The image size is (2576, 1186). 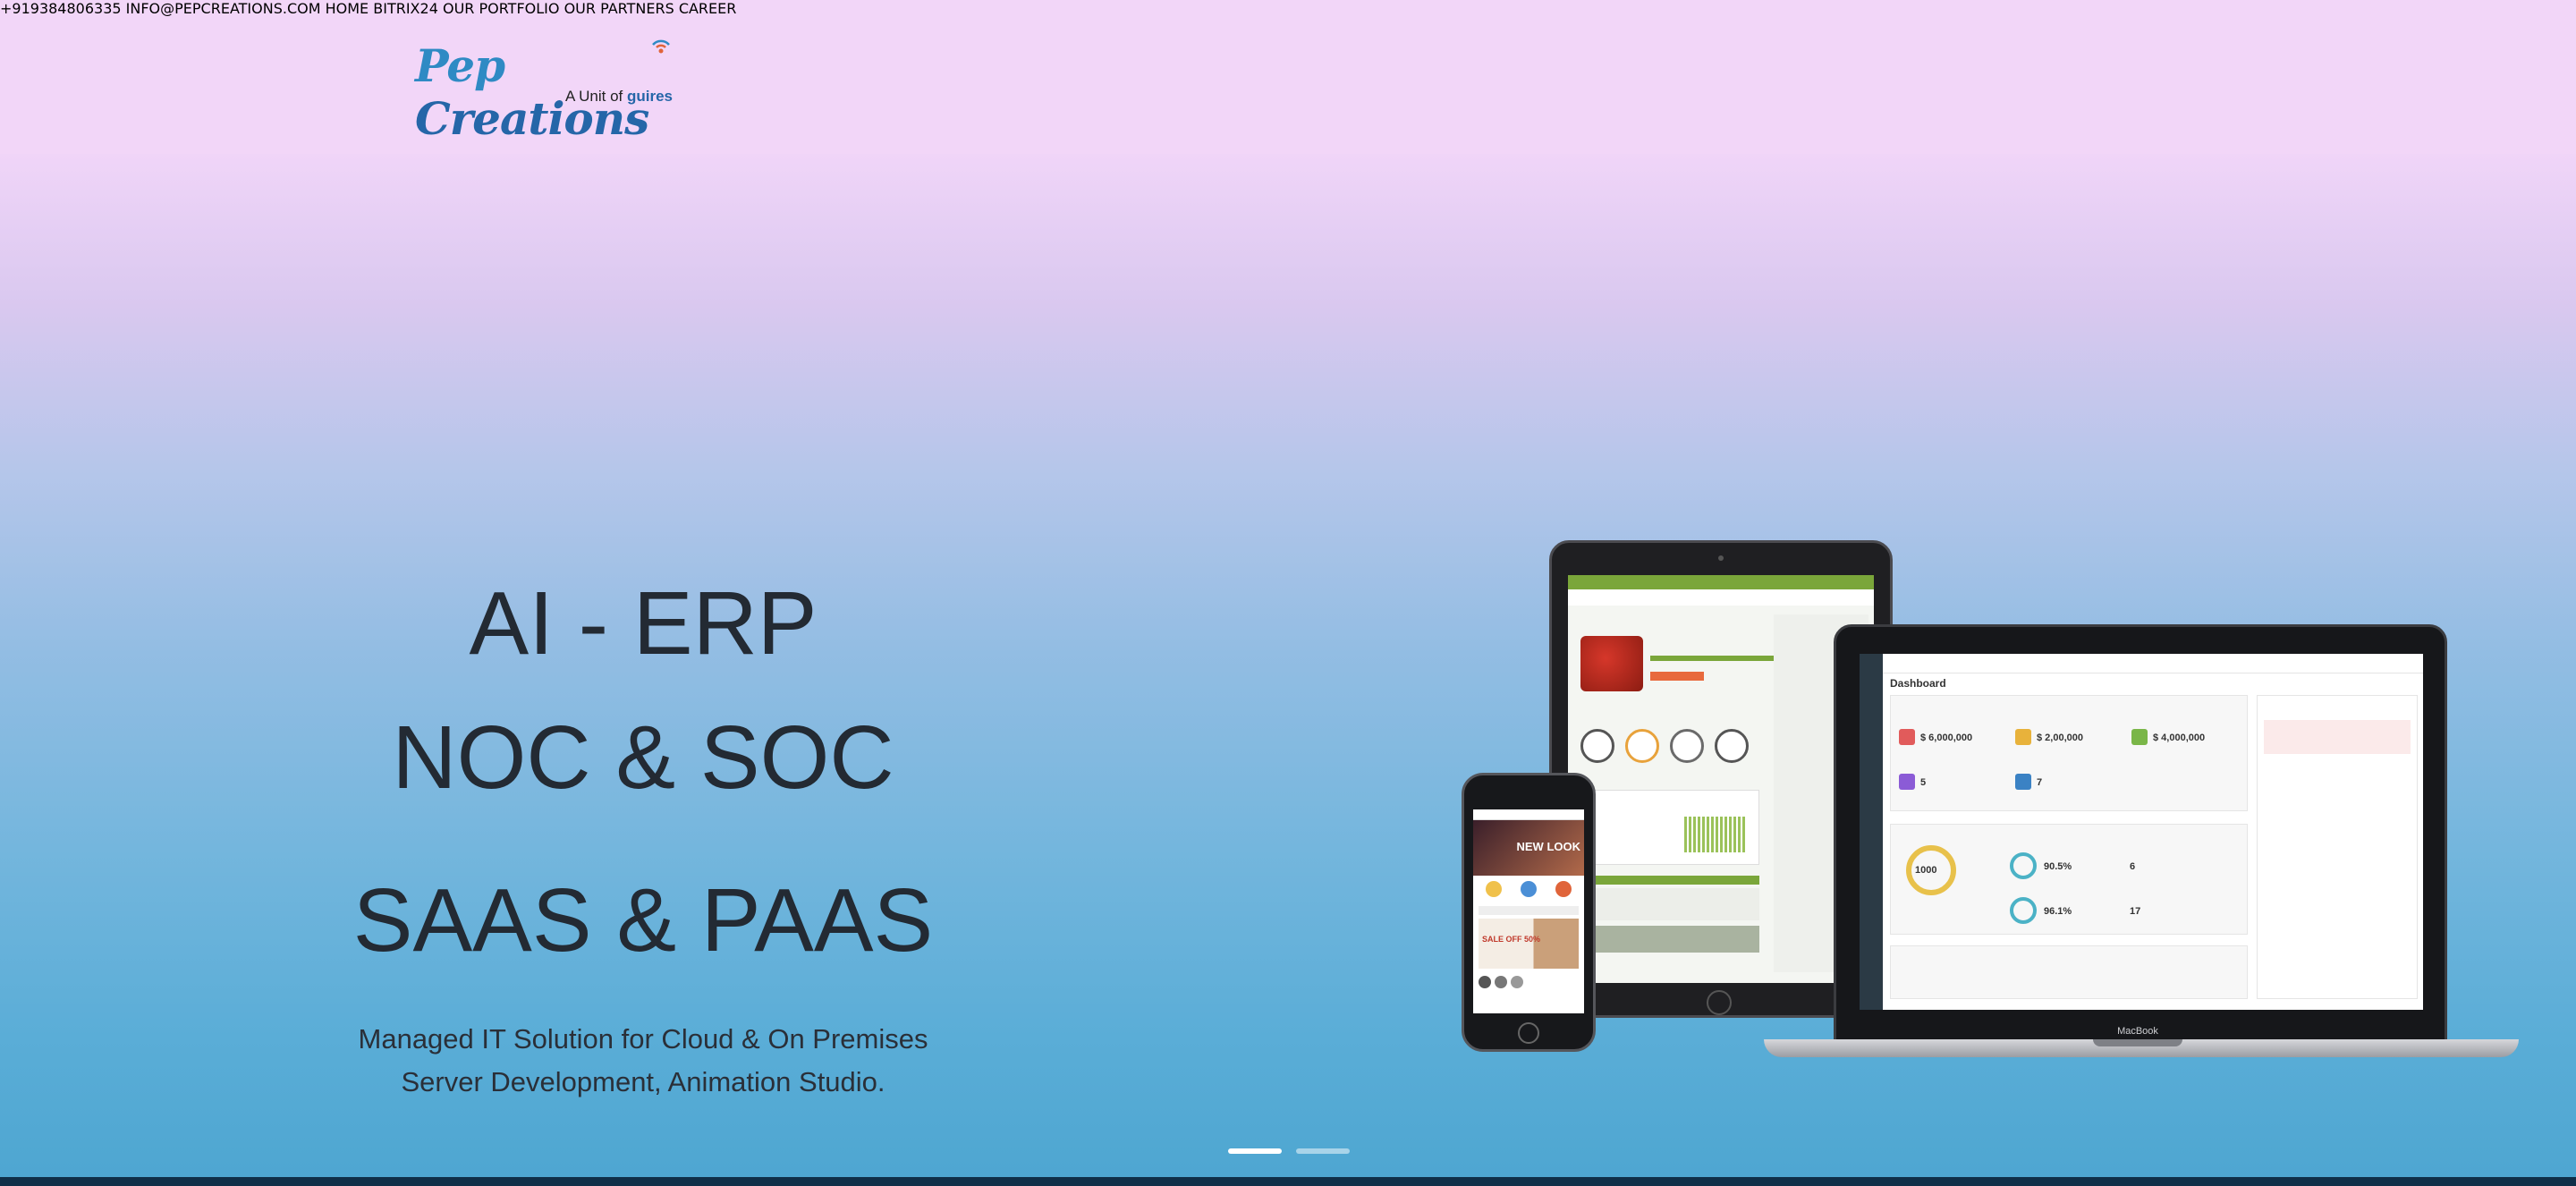 What do you see at coordinates (2023, 910) in the screenshot?
I see `fulltime-ring` at bounding box center [2023, 910].